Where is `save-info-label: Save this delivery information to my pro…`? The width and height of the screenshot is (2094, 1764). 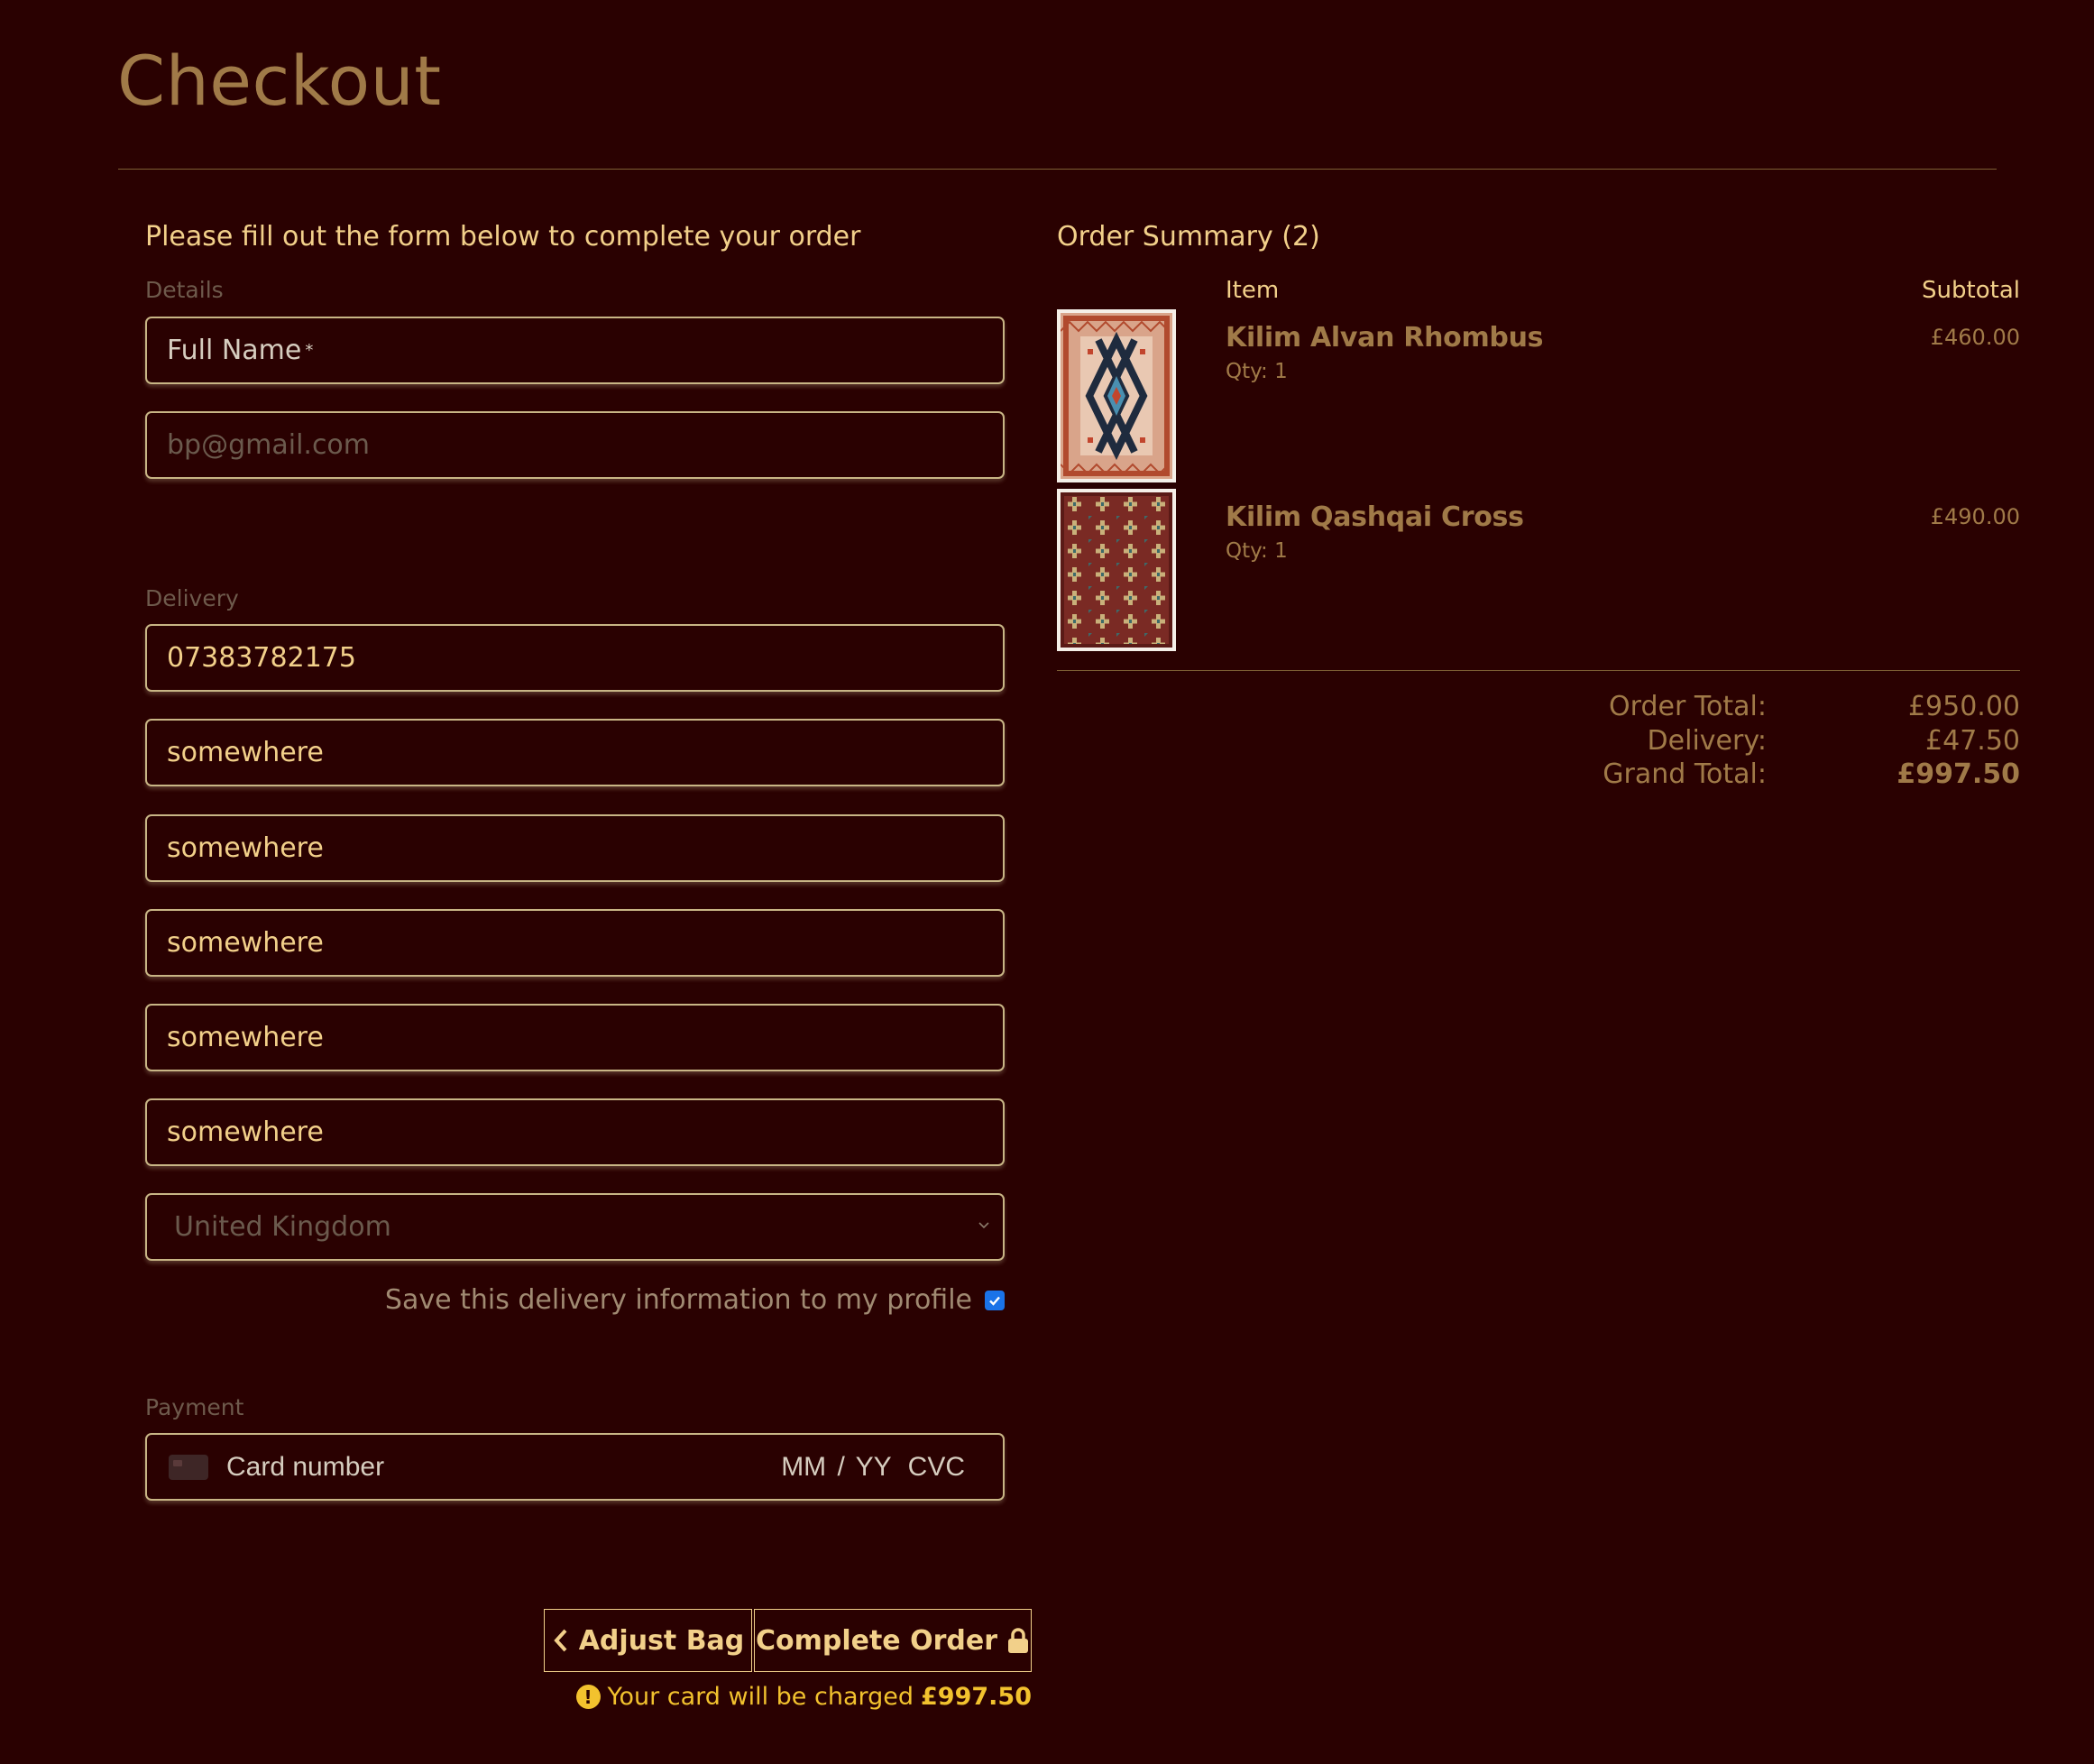 save-info-label: Save this delivery information to my pro… is located at coordinates (678, 1300).